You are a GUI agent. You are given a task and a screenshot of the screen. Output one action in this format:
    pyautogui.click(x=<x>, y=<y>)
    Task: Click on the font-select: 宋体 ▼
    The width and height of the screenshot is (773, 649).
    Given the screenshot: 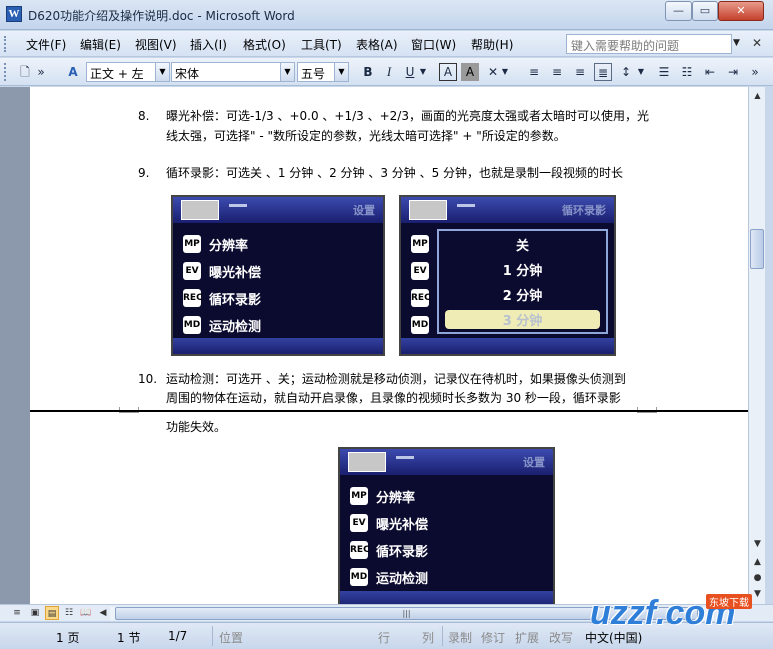 What is the action you would take?
    pyautogui.click(x=233, y=72)
    